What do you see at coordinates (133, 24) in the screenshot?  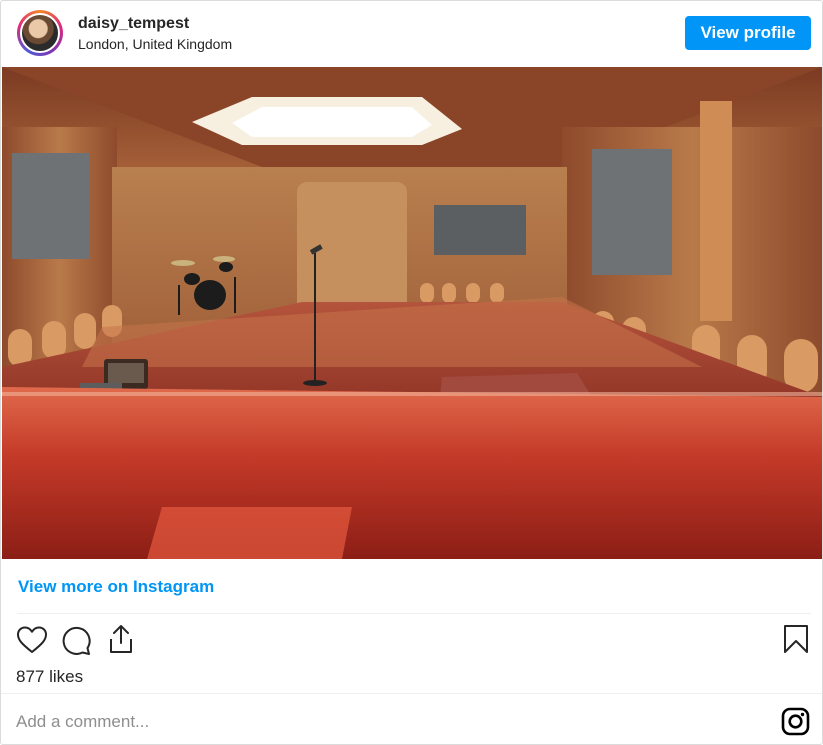 I see `username: daisy_tempest` at bounding box center [133, 24].